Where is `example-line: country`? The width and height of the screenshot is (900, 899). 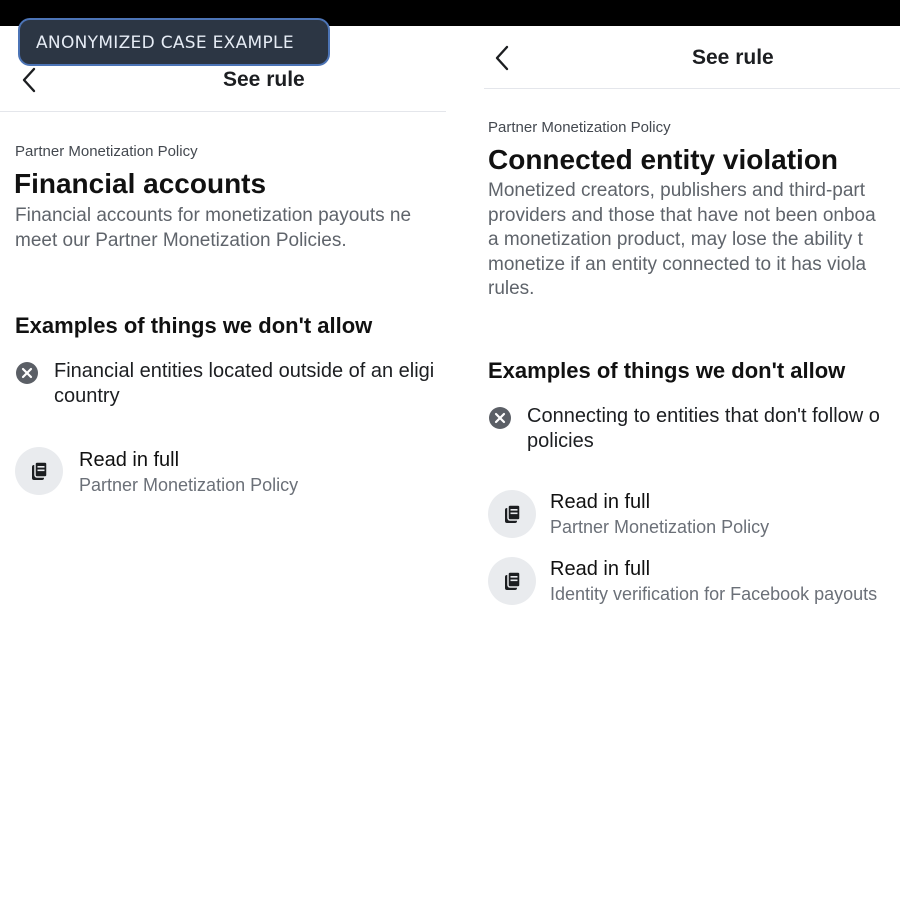
example-line: country is located at coordinates (87, 396).